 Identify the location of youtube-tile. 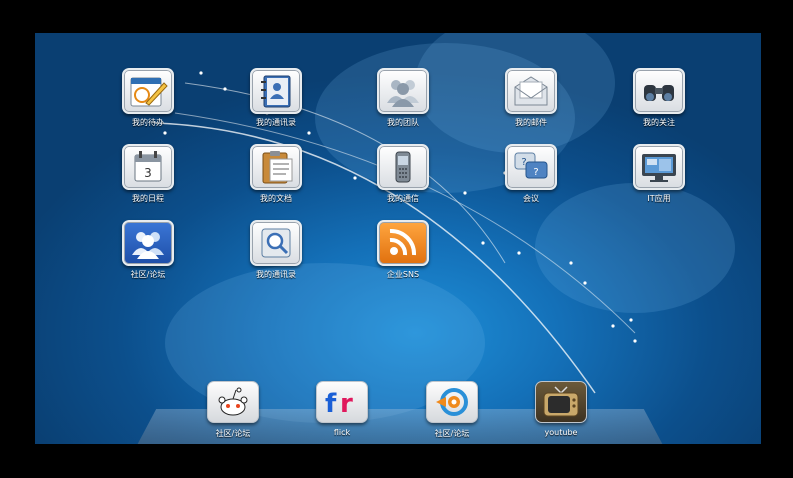
(561, 402).